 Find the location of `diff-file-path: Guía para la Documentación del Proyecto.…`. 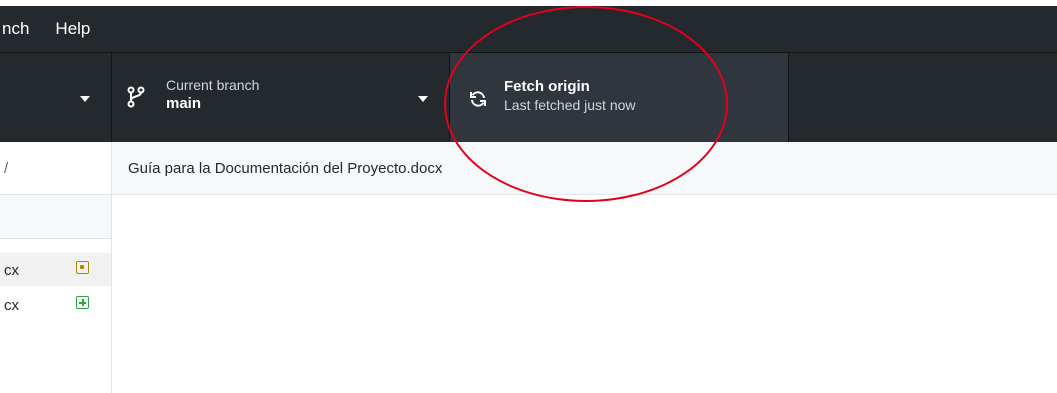

diff-file-path: Guía para la Documentación del Proyecto.… is located at coordinates (285, 168).